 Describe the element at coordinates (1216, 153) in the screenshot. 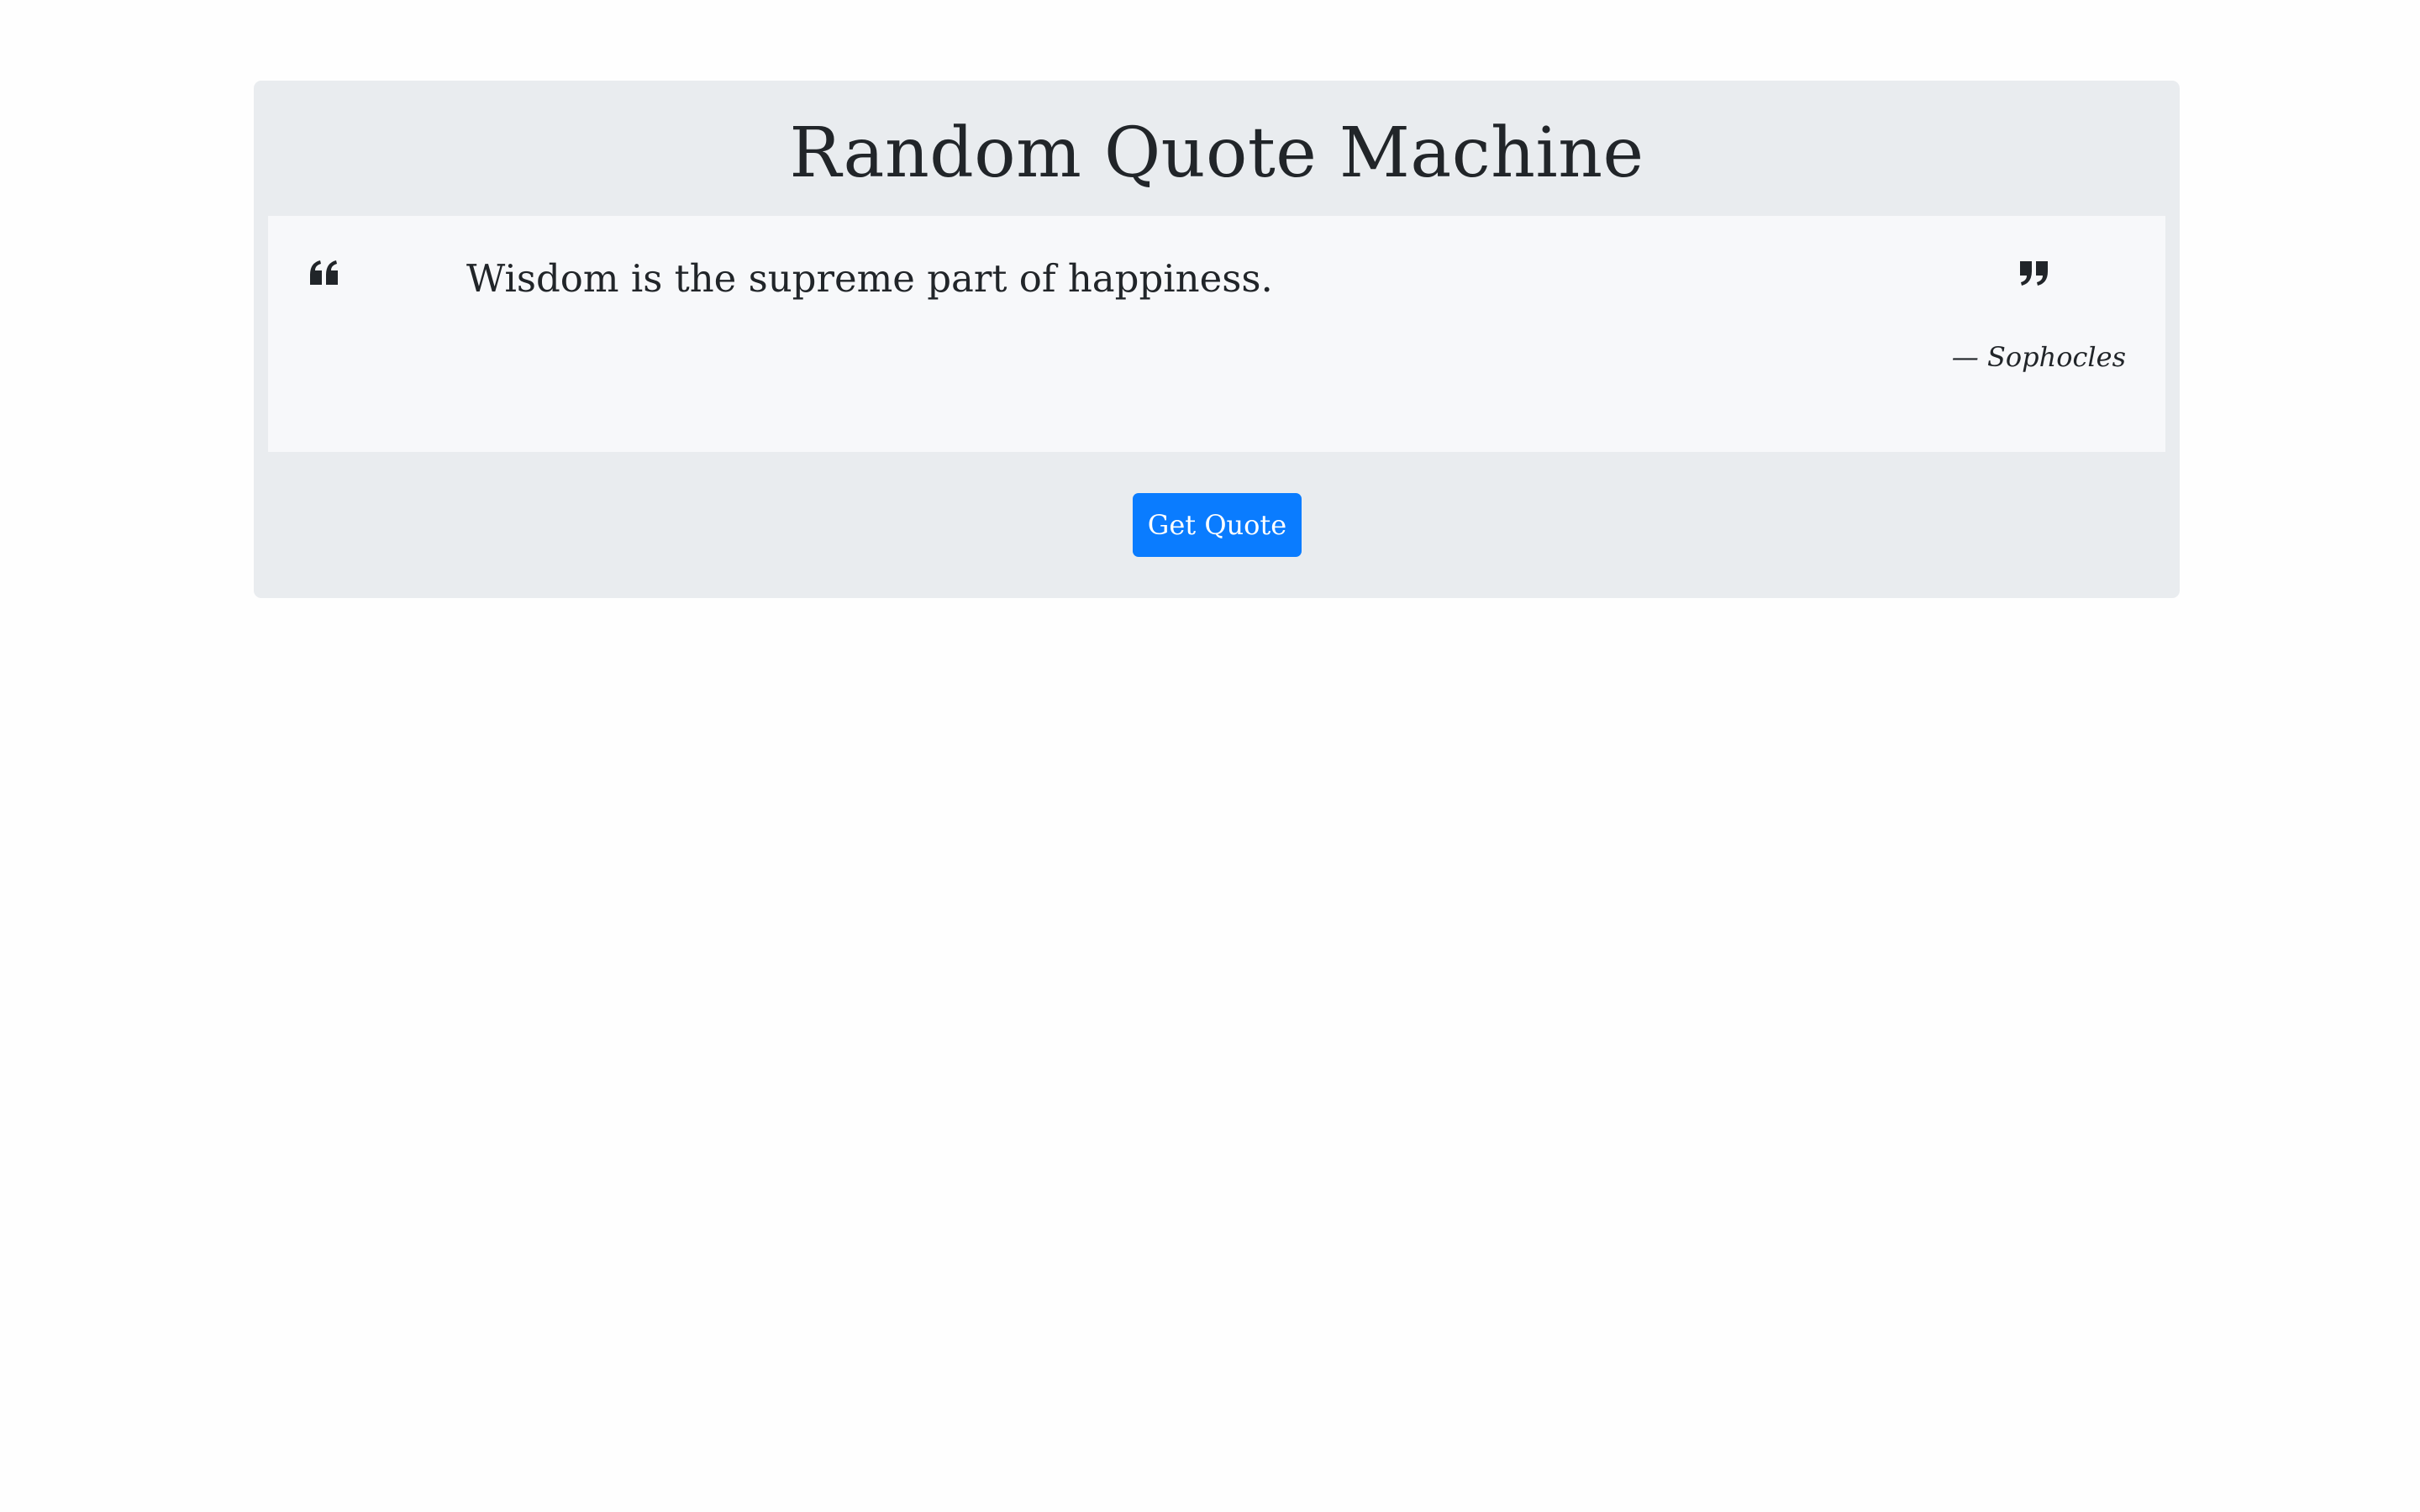

I see `page-title: Random Quote Machine` at that location.